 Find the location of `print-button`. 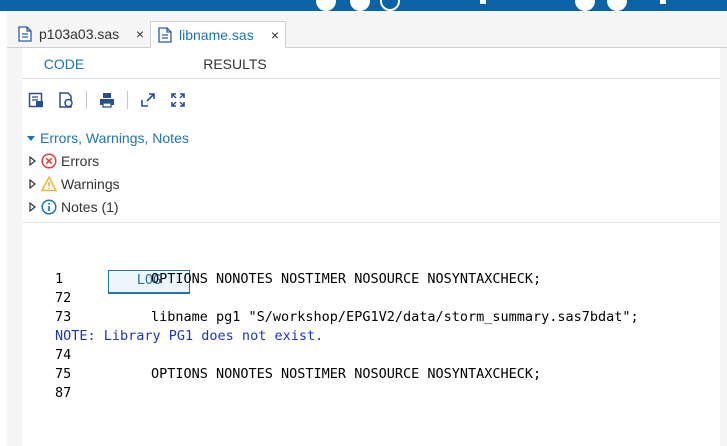

print-button is located at coordinates (107, 100).